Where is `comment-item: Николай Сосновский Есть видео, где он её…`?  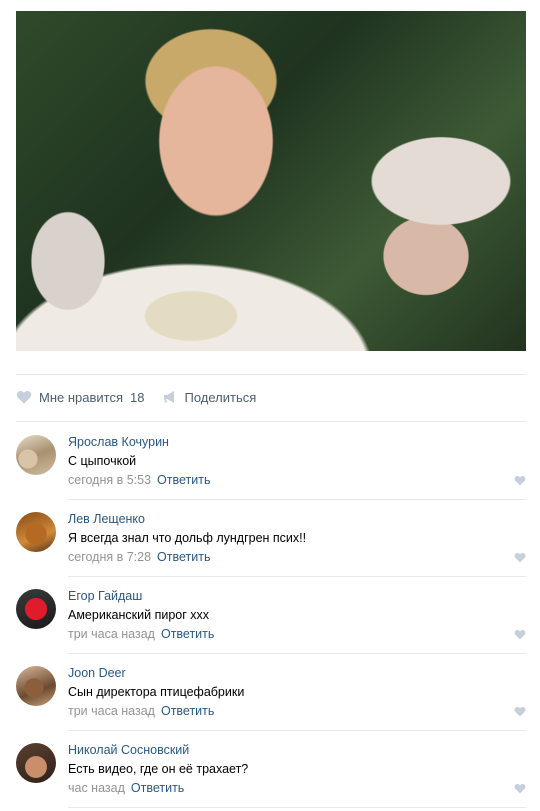 comment-item: Николай Сосновский Есть видео, где он её… is located at coordinates (271, 769).